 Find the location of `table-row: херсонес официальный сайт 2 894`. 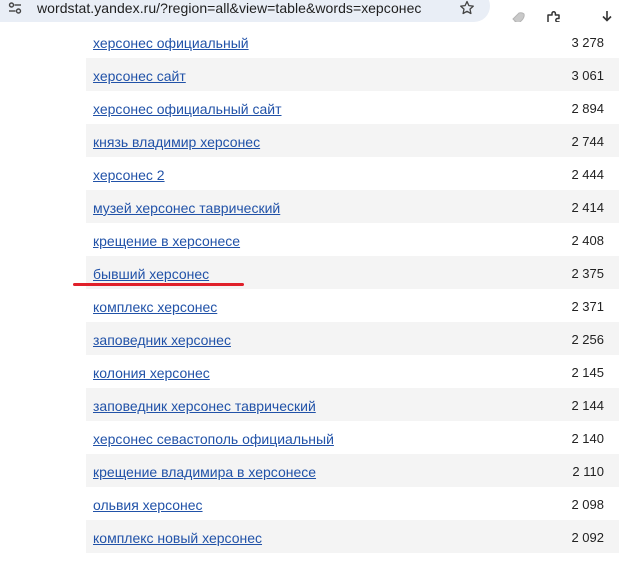

table-row: херсонес официальный сайт 2 894 is located at coordinates (352, 107).